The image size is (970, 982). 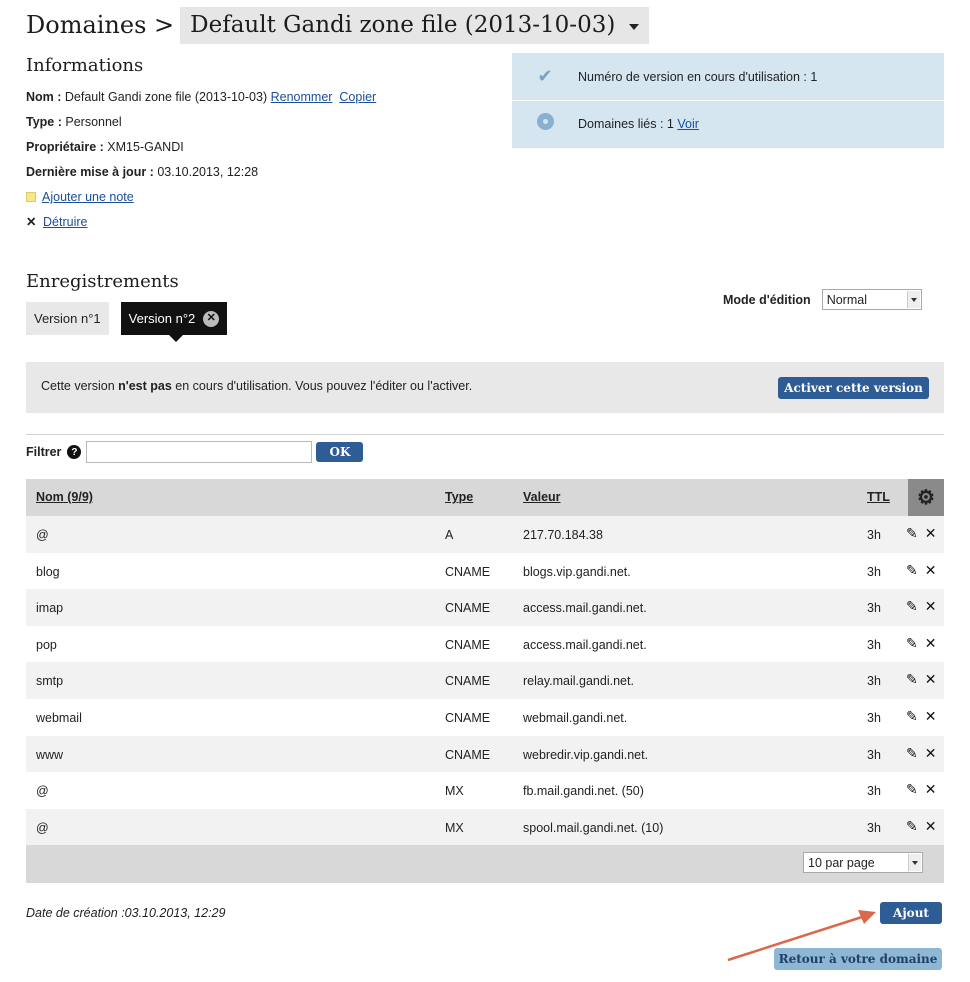 I want to click on per-page-select: 10 par page, so click(x=863, y=863).